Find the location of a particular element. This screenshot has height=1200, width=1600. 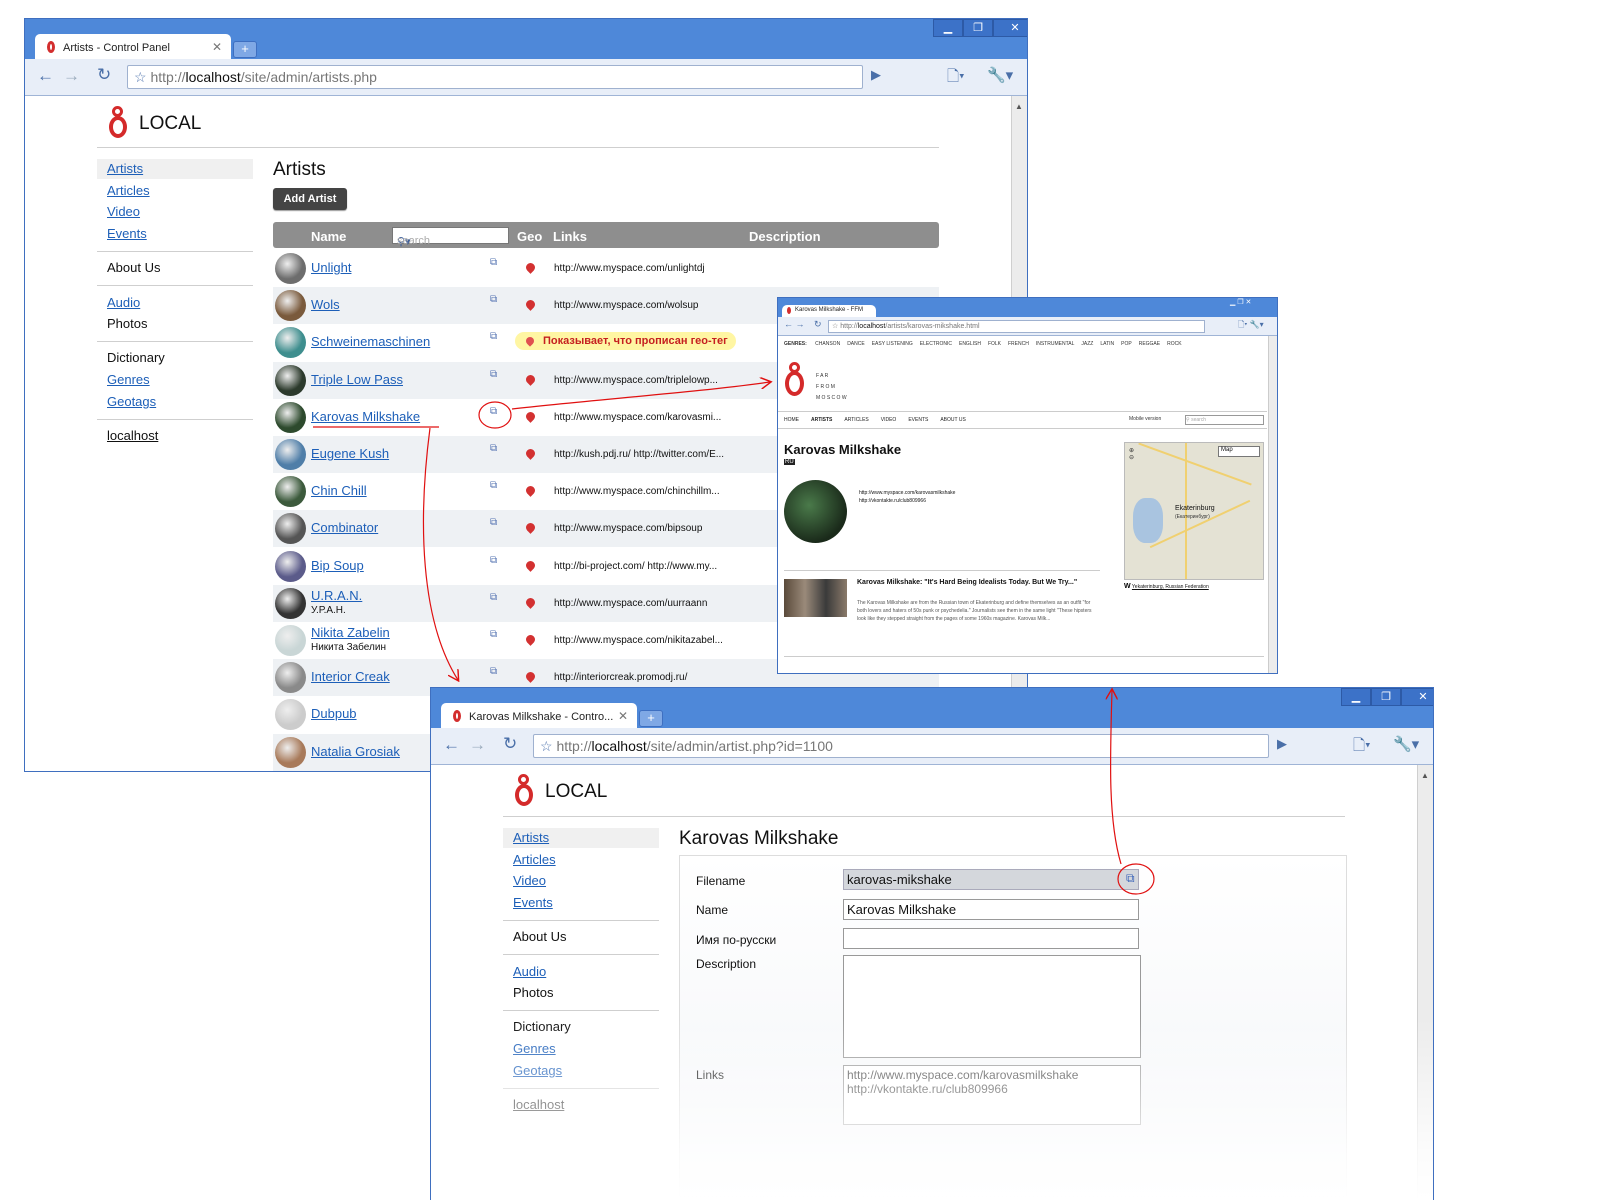

annotation-arrow-from-filename is located at coordinates (1116, 777).